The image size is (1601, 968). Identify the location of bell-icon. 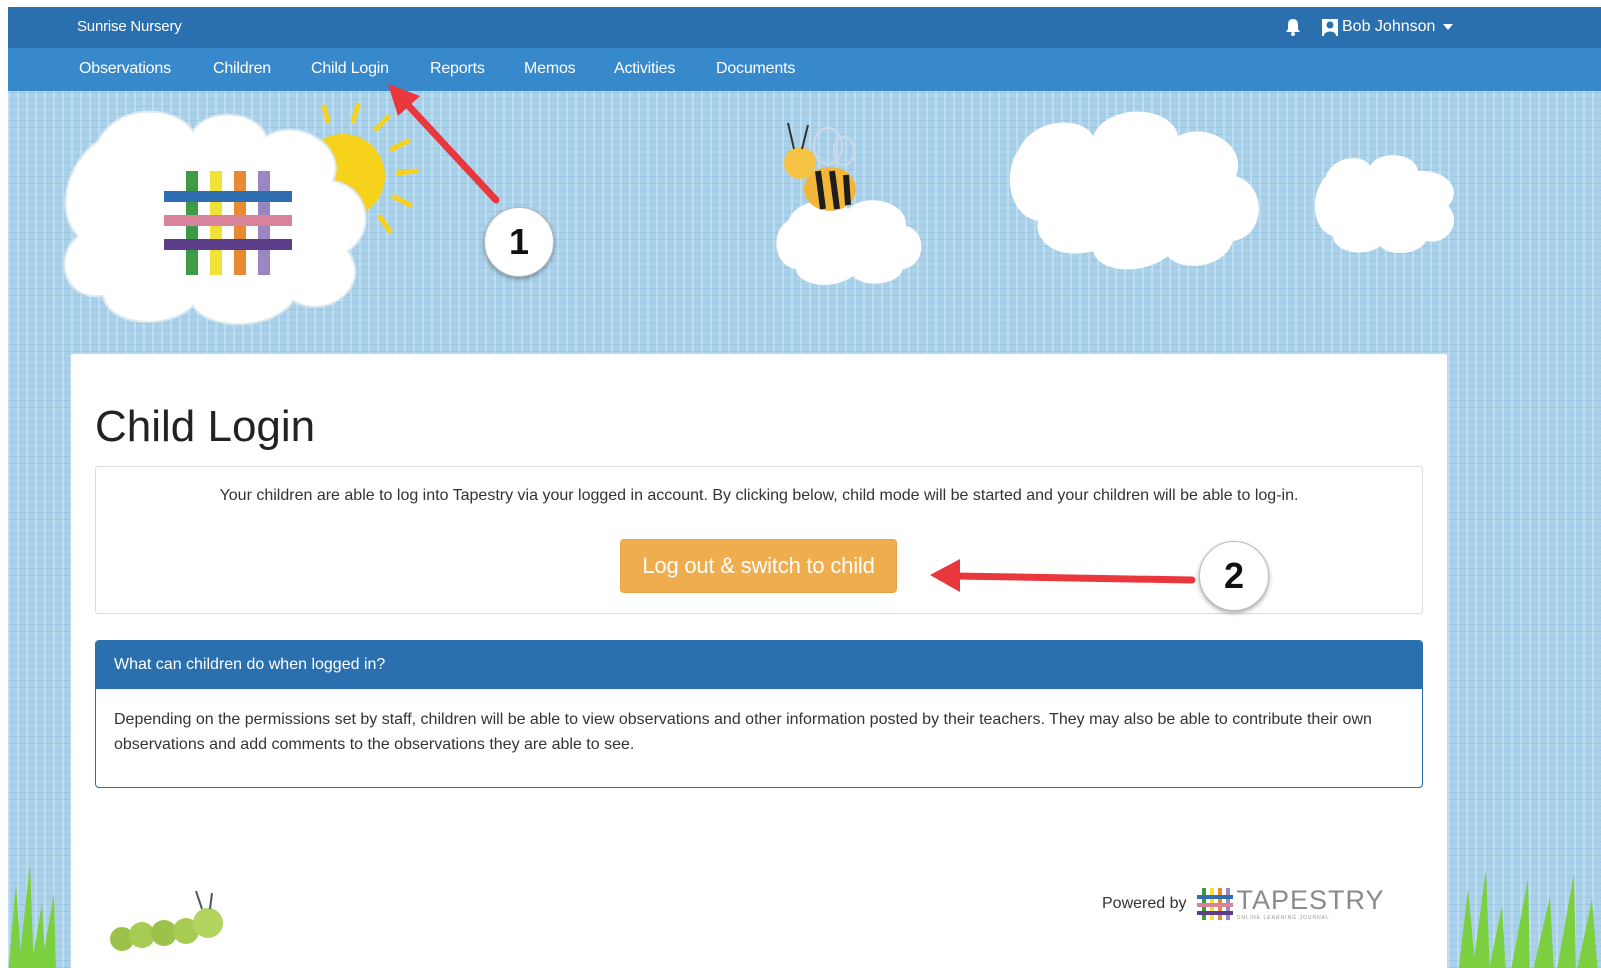
(1293, 27).